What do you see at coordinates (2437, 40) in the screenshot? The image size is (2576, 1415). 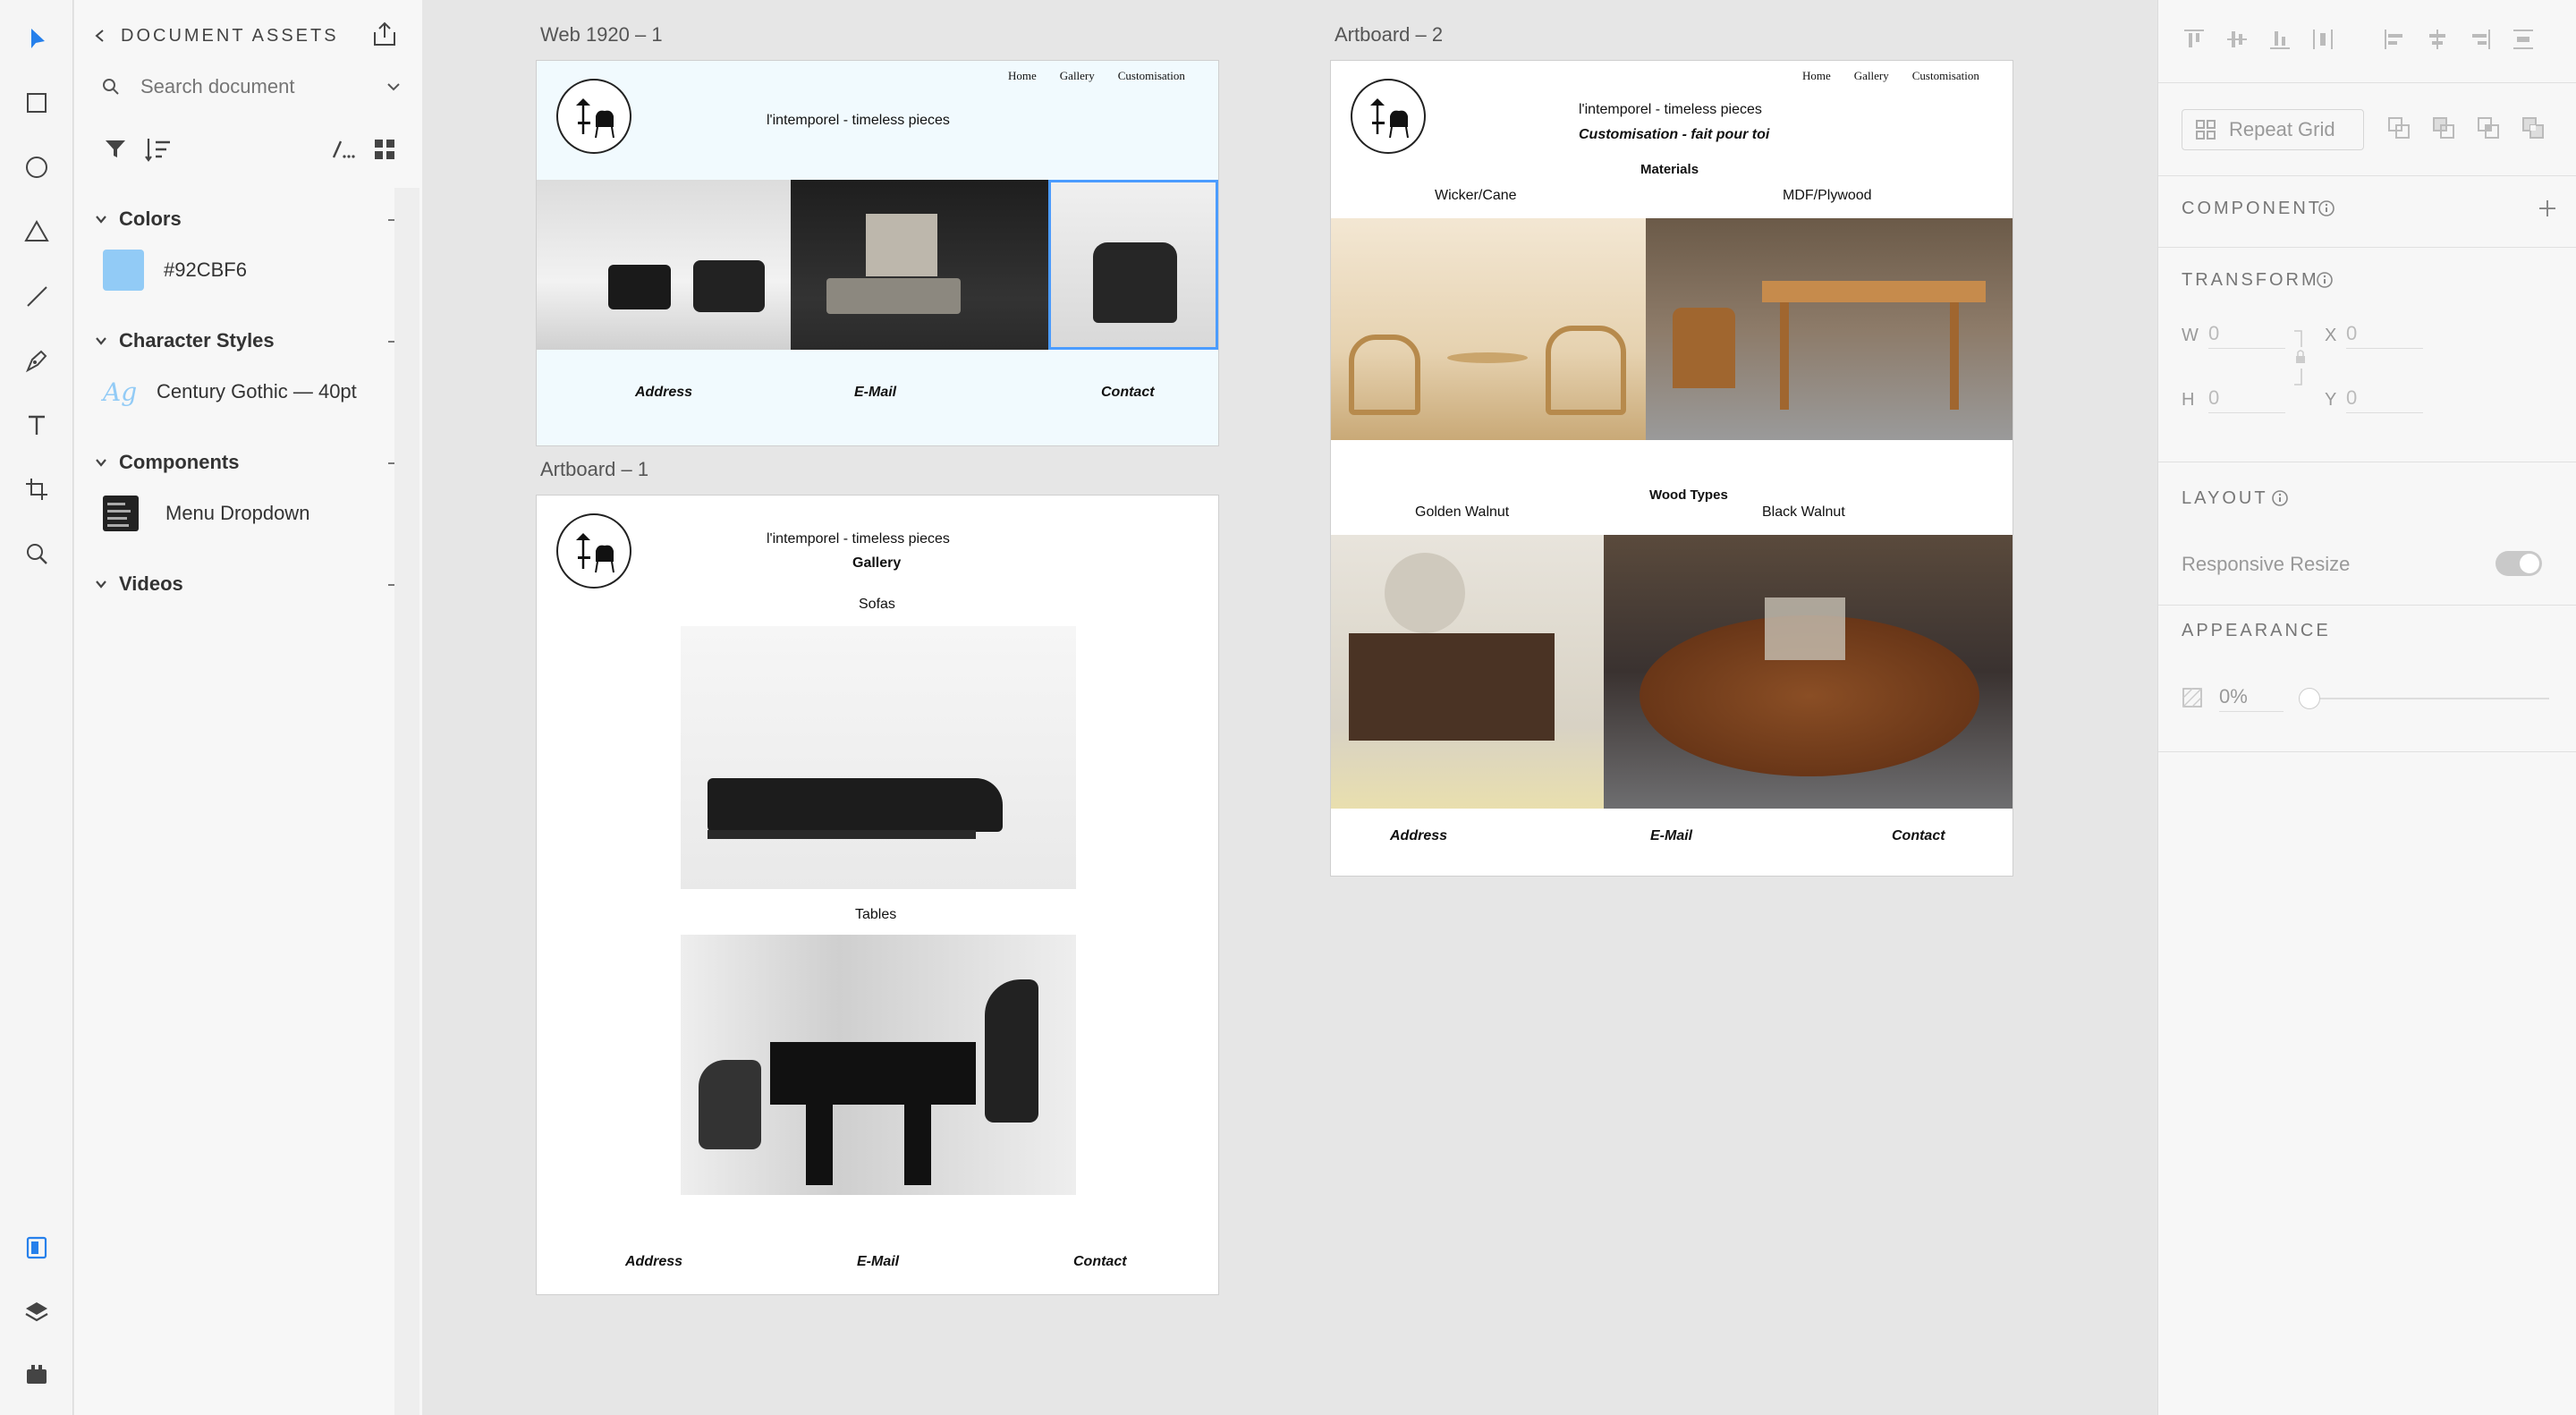 I see `align-center-icon` at bounding box center [2437, 40].